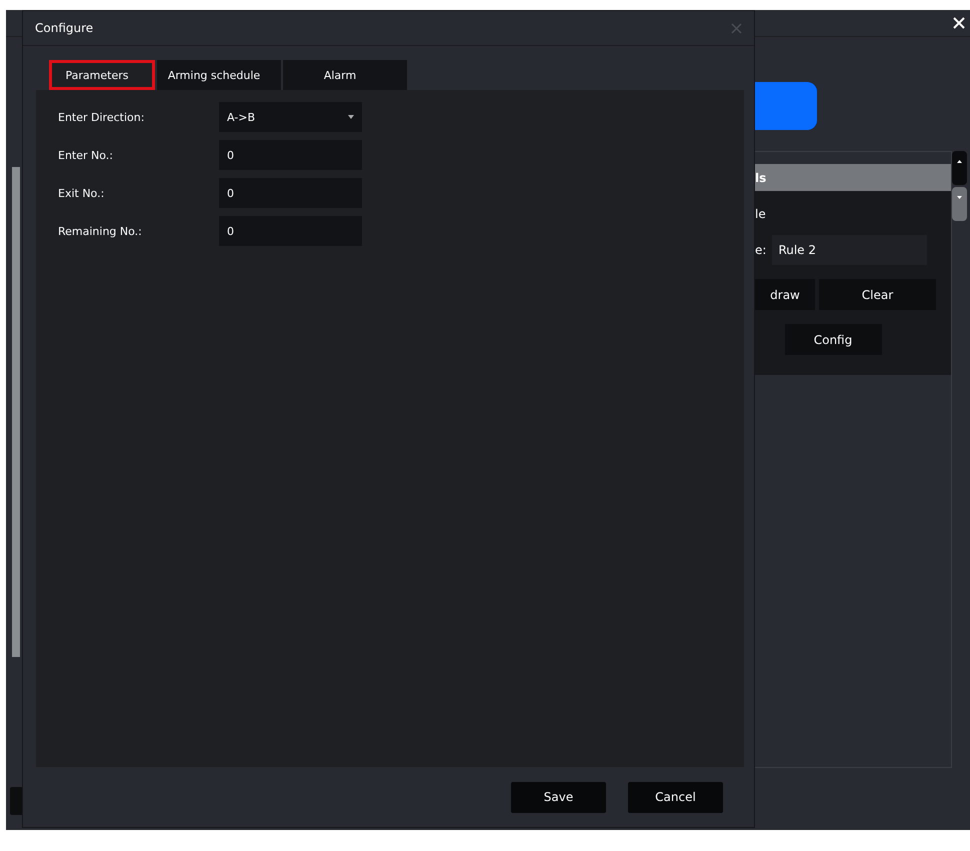  I want to click on cancel-button: Cancel, so click(675, 797).